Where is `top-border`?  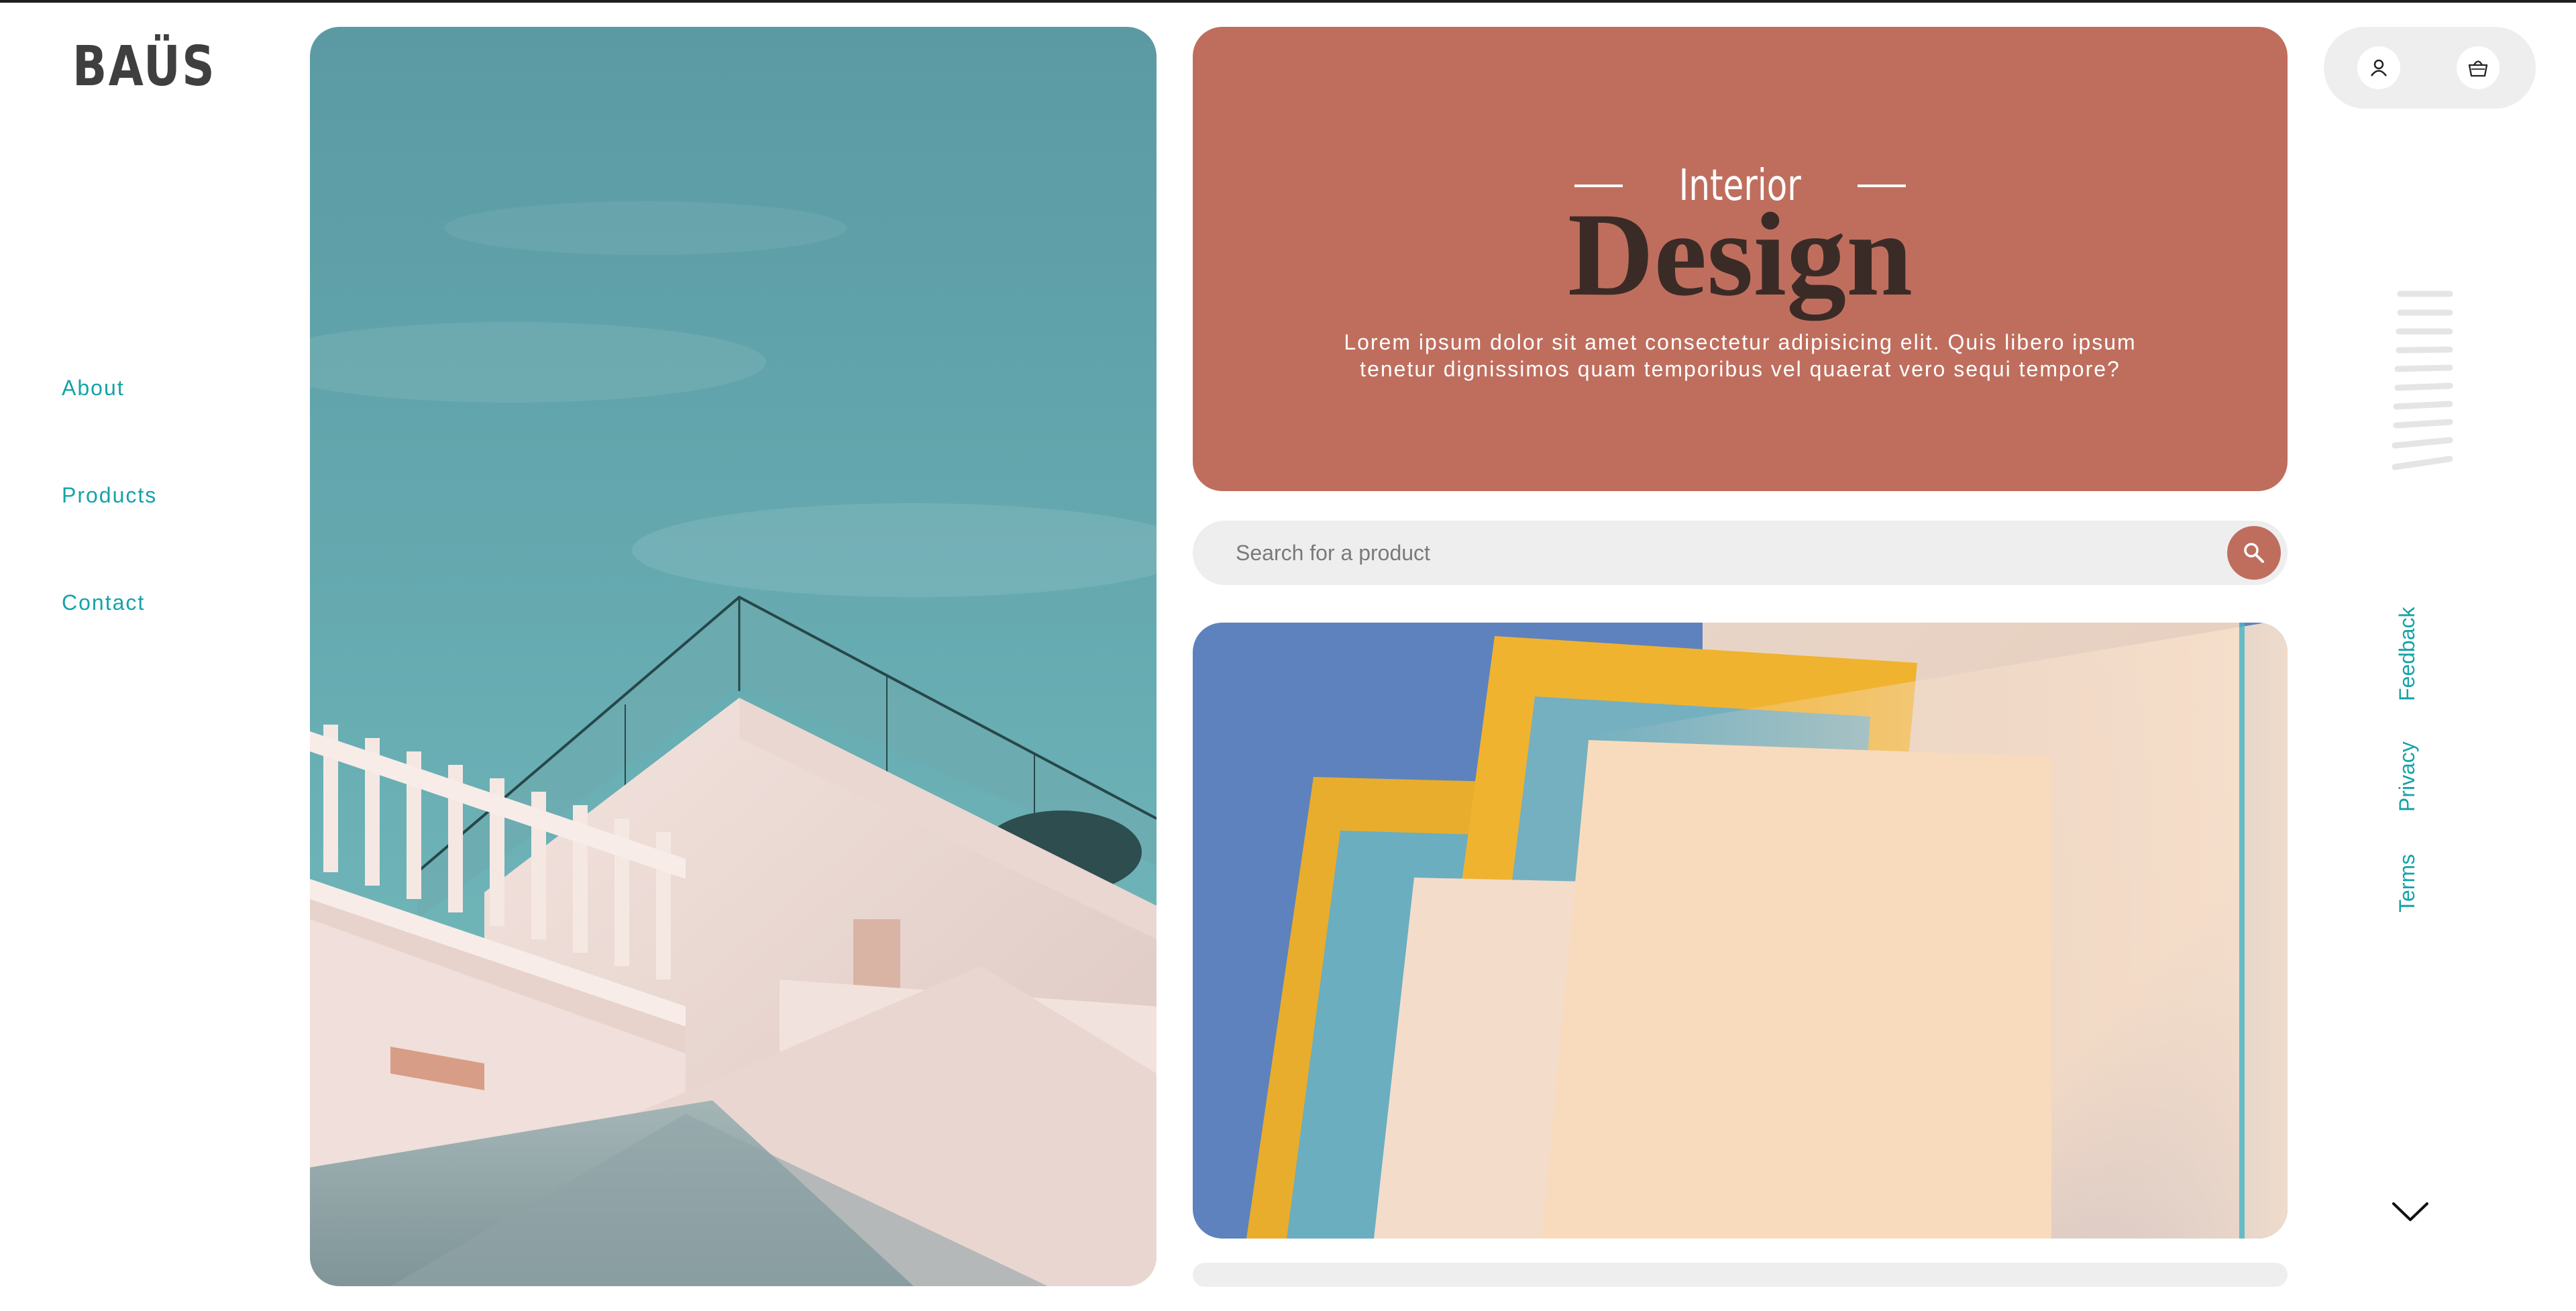 top-border is located at coordinates (1288, 1).